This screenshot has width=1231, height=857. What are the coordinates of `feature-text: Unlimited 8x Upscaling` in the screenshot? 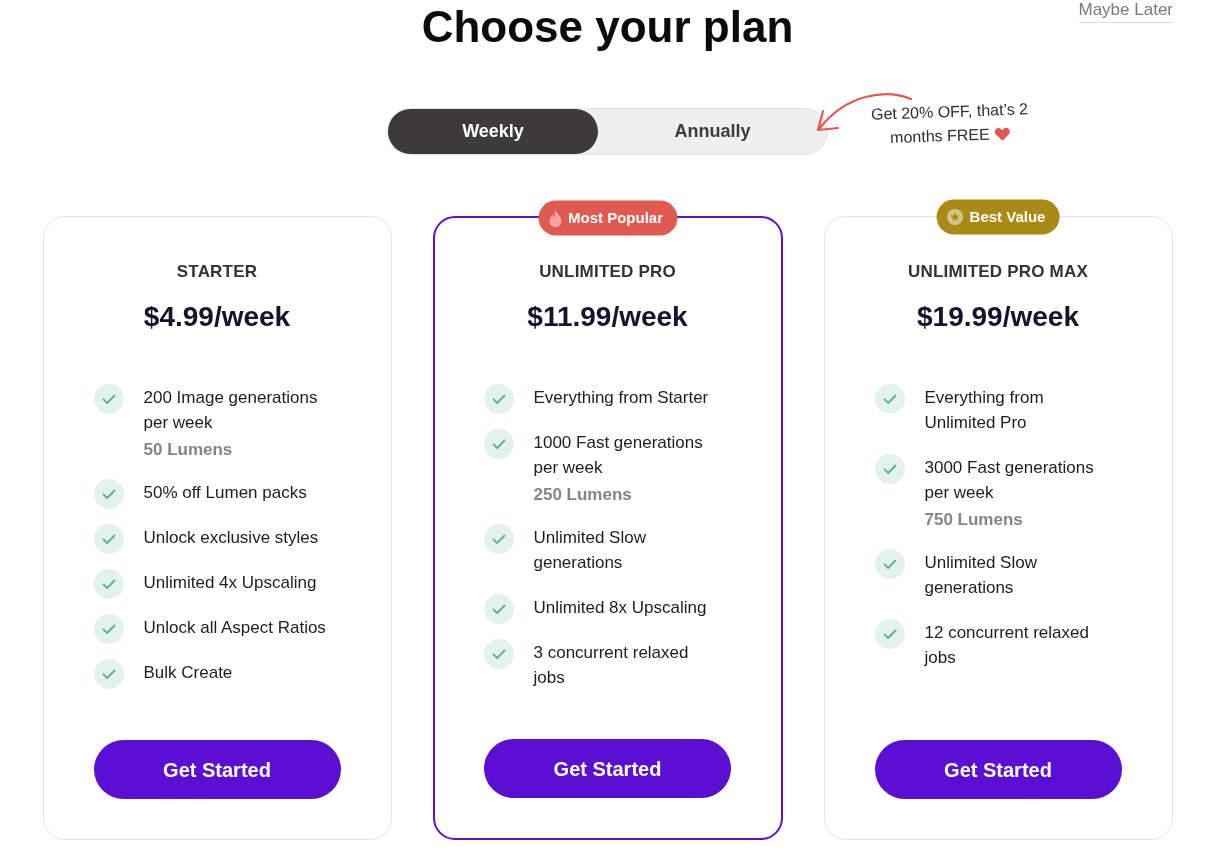 It's located at (620, 608).